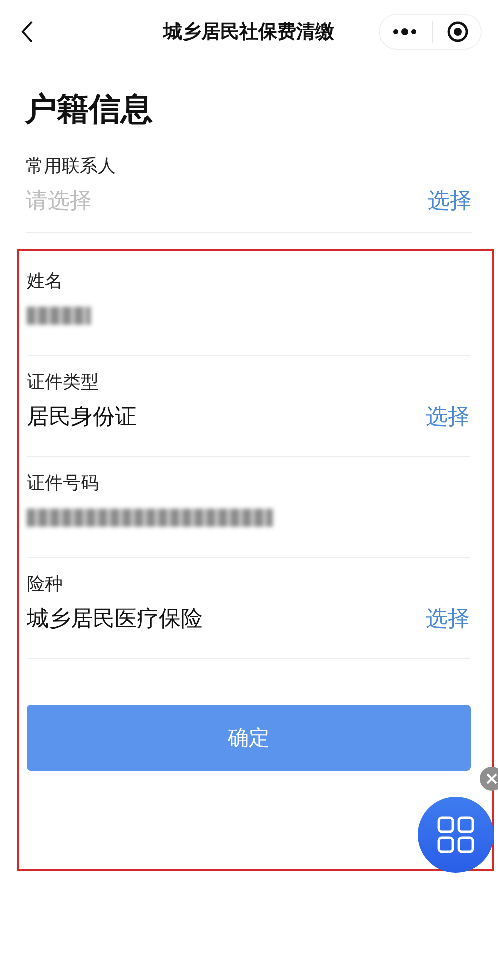 The height and width of the screenshot is (967, 498). What do you see at coordinates (249, 32) in the screenshot?
I see `nav-title: 城乡居民社保费清缴` at bounding box center [249, 32].